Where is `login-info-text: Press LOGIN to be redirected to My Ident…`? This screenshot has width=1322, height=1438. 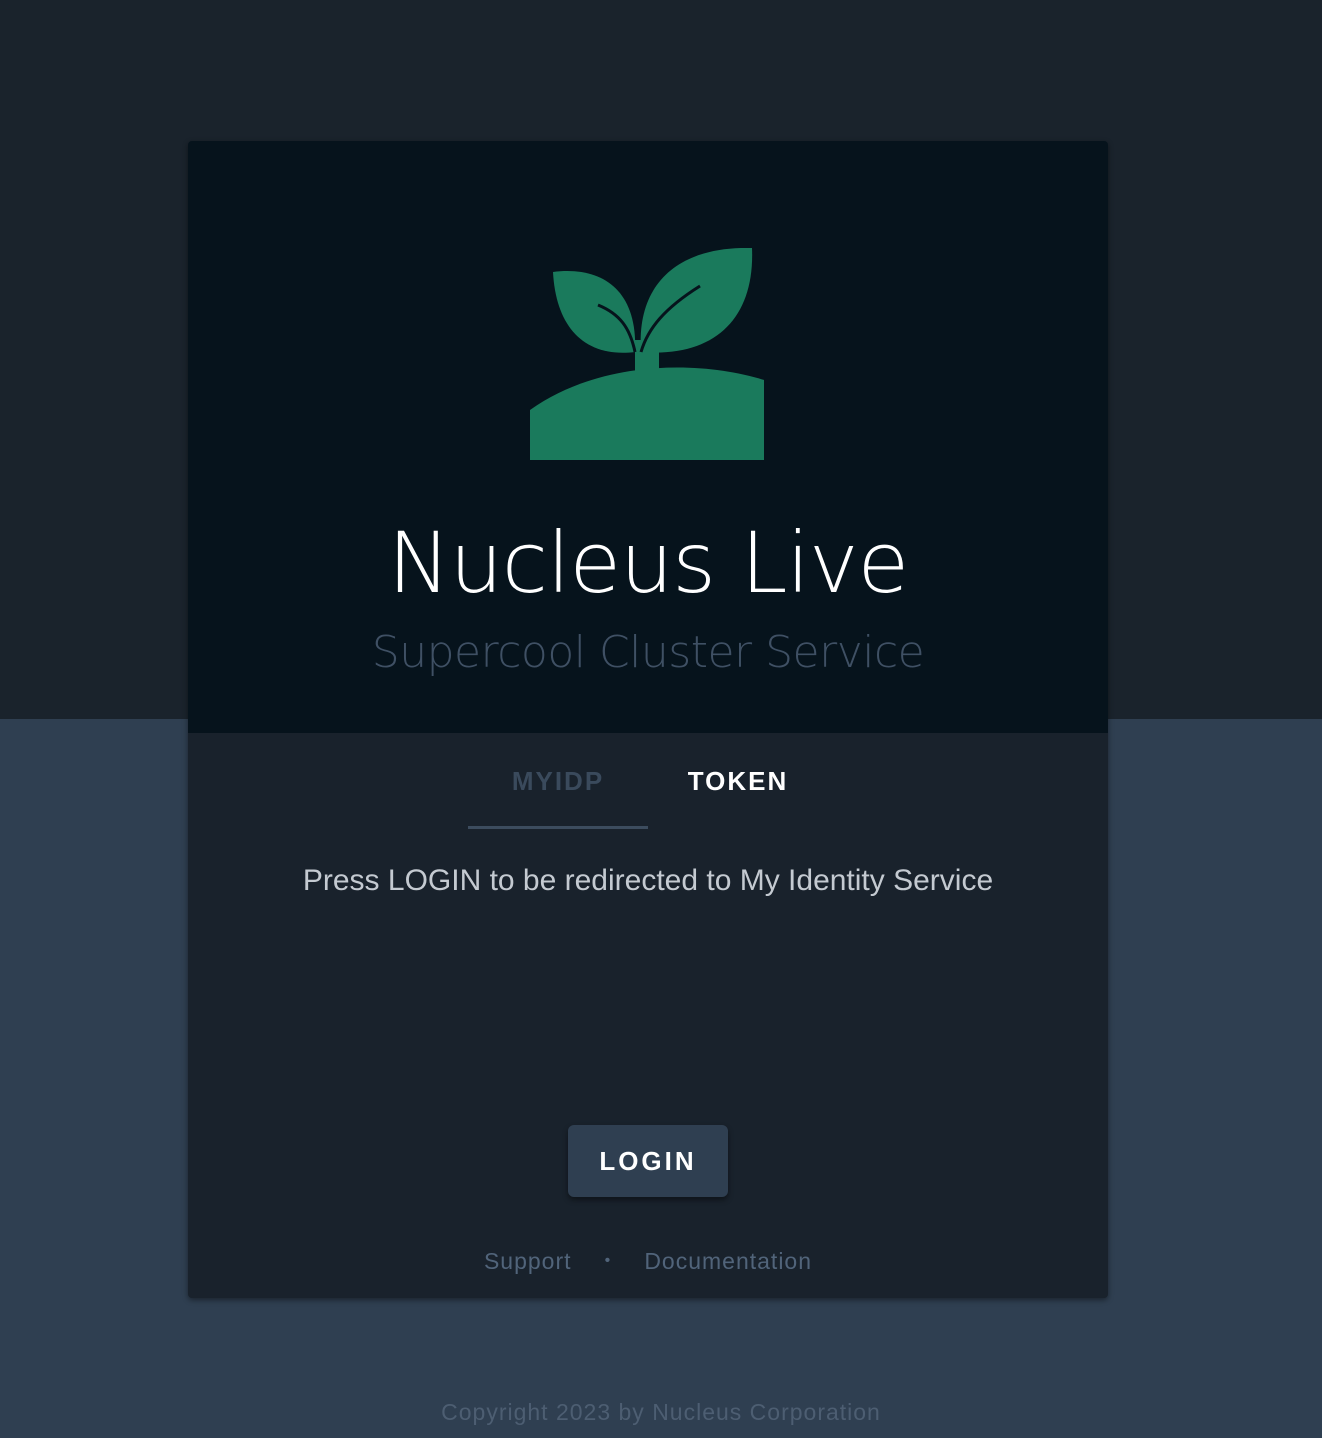
login-info-text: Press LOGIN to be redirected to My Ident… is located at coordinates (648, 880).